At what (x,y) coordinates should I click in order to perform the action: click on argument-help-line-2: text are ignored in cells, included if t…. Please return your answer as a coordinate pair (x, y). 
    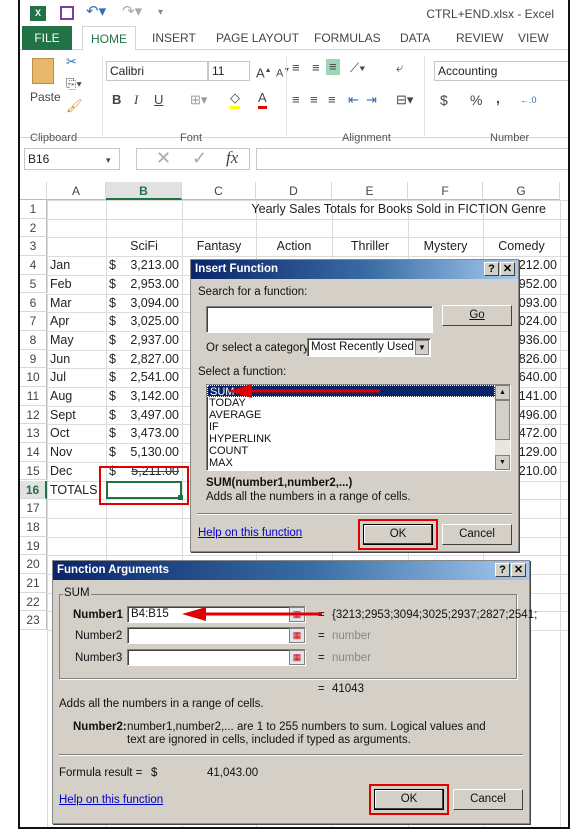
    Looking at the image, I should click on (269, 740).